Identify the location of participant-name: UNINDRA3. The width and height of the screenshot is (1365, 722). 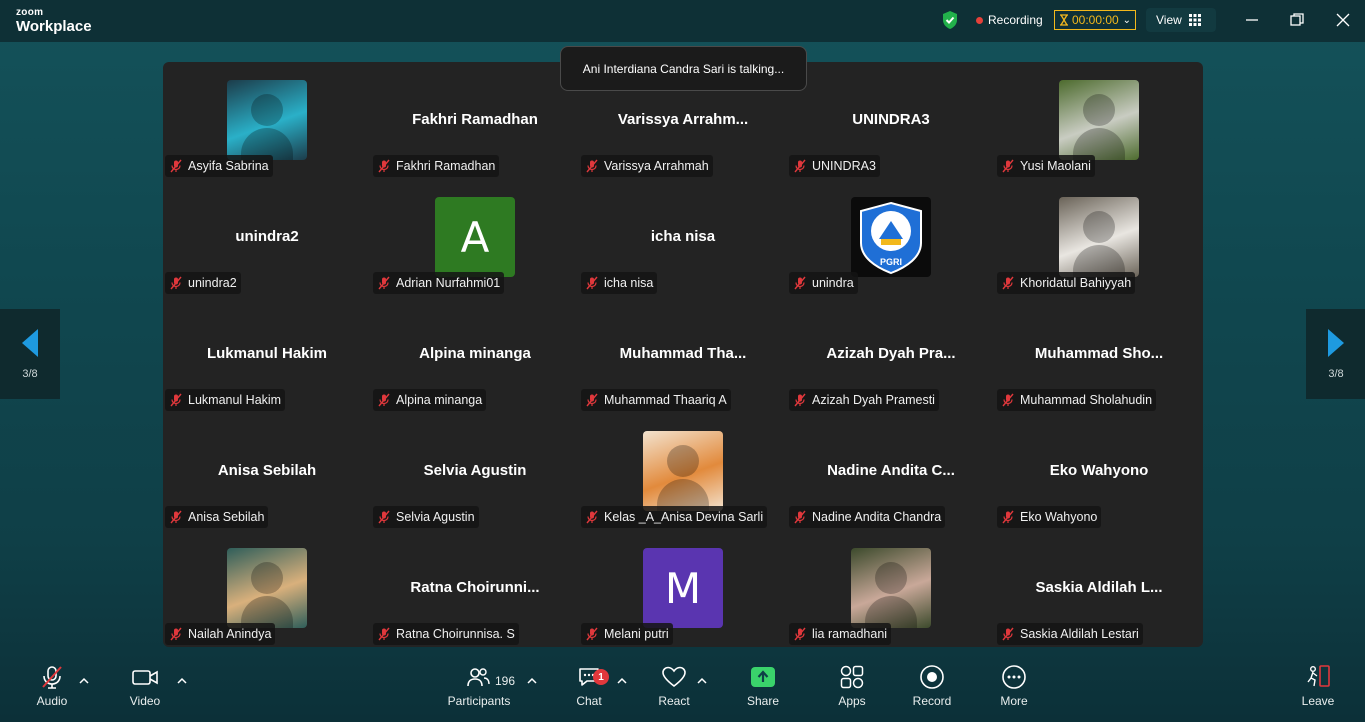
(844, 166).